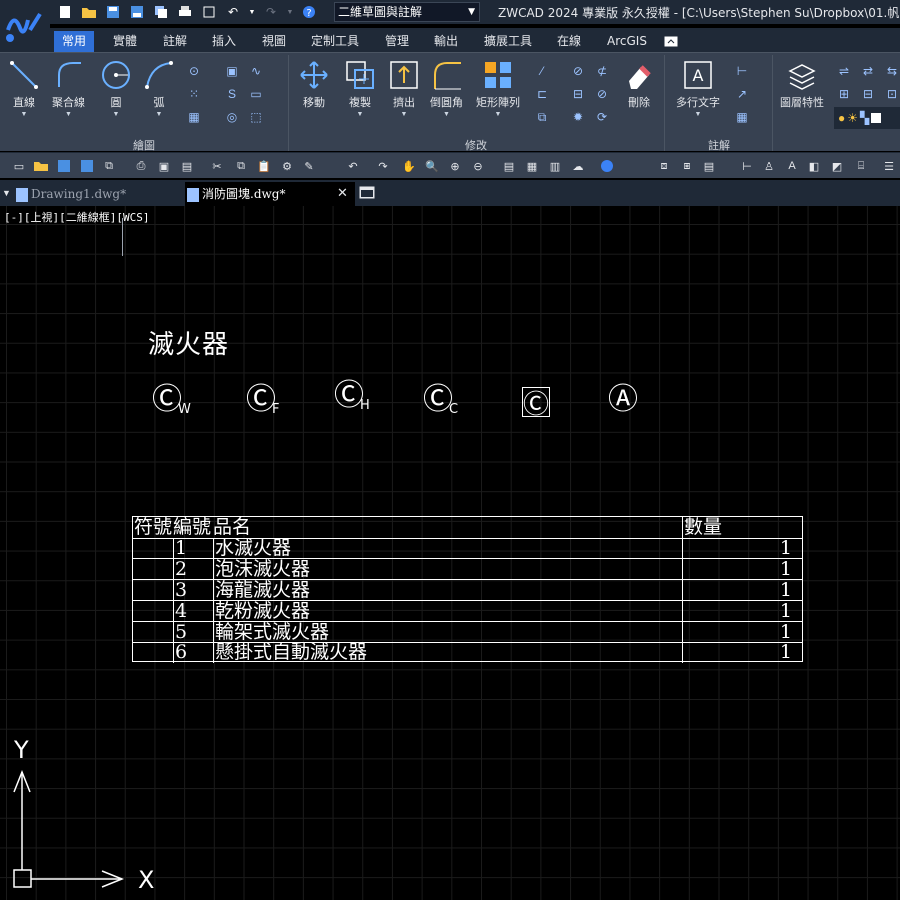 The image size is (900, 900). What do you see at coordinates (109, 166) in the screenshot?
I see `batch-icon: ⧉` at bounding box center [109, 166].